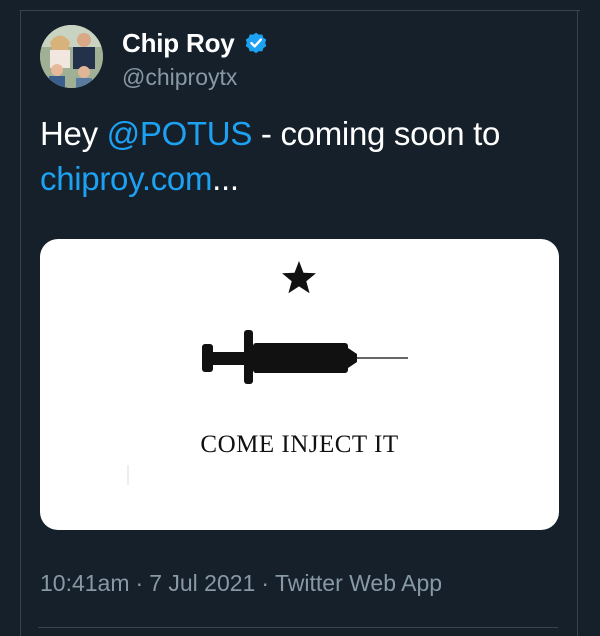 The image size is (600, 636). Describe the element at coordinates (577, 323) in the screenshot. I see `divider-right` at that location.